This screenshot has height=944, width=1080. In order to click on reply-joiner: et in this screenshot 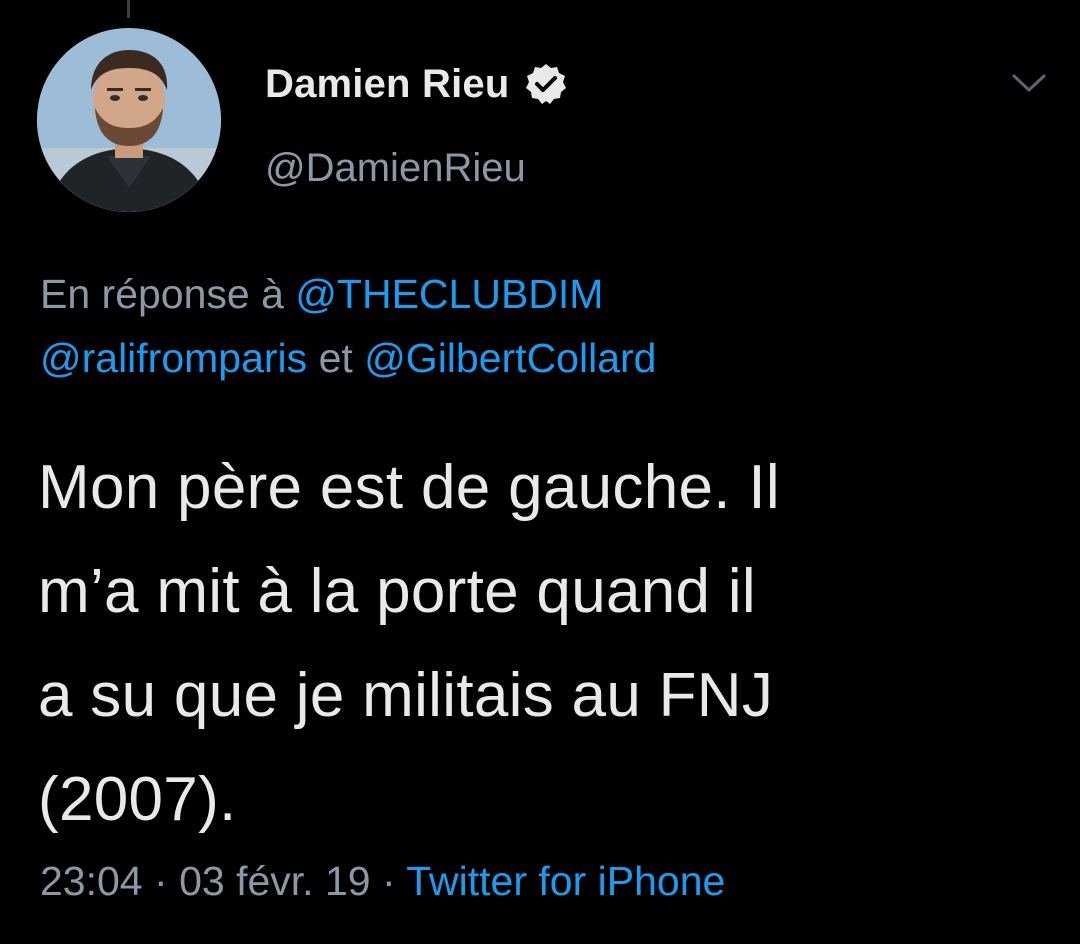, I will do `click(335, 358)`.